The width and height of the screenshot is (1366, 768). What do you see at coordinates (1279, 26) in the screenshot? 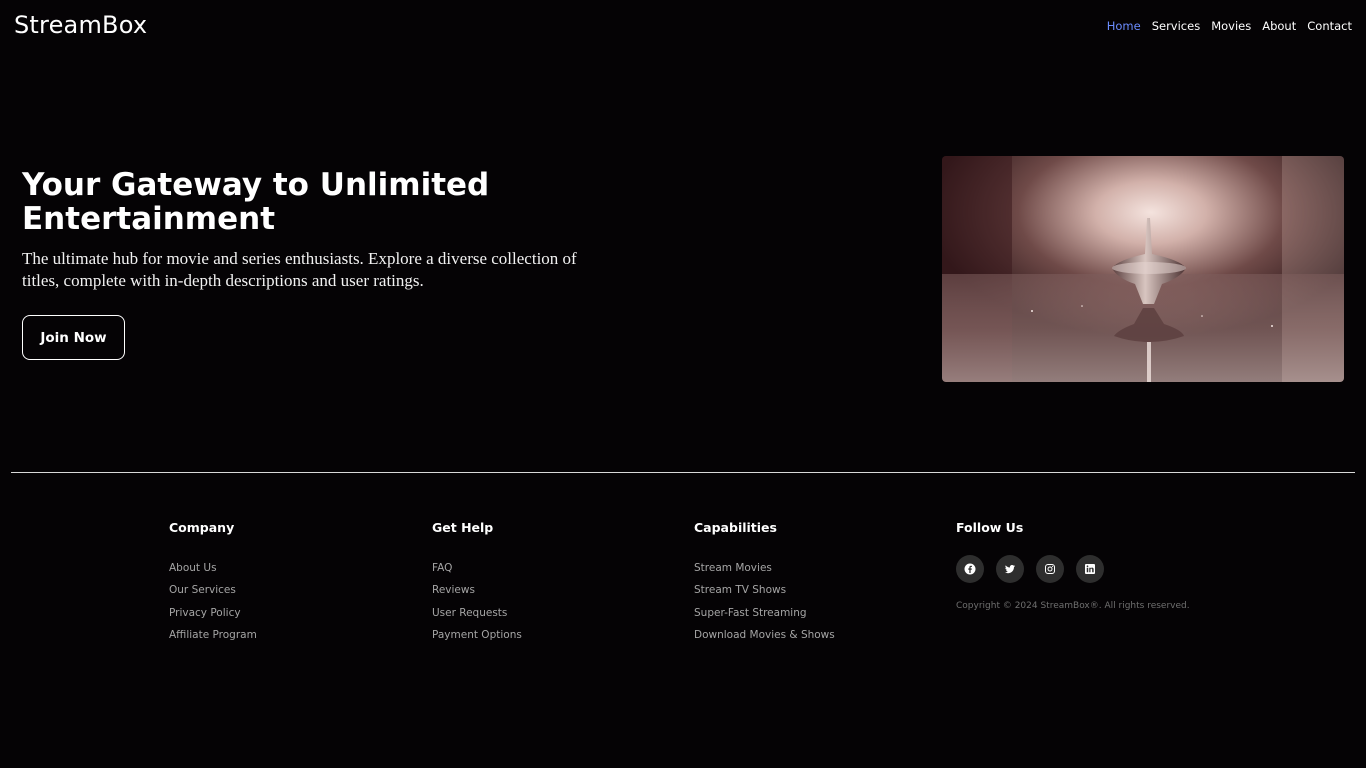
I see `nav-about: About` at bounding box center [1279, 26].